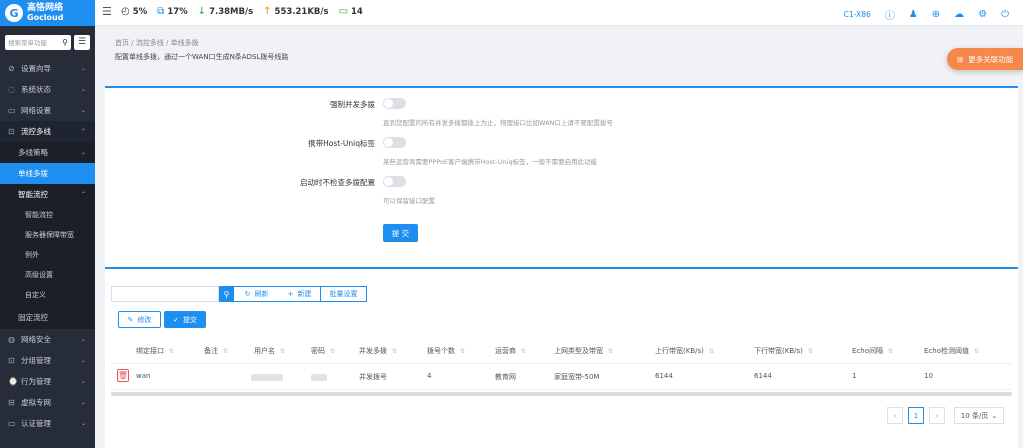  Describe the element at coordinates (561, 394) in the screenshot. I see `horizontal-scrollbar` at that location.